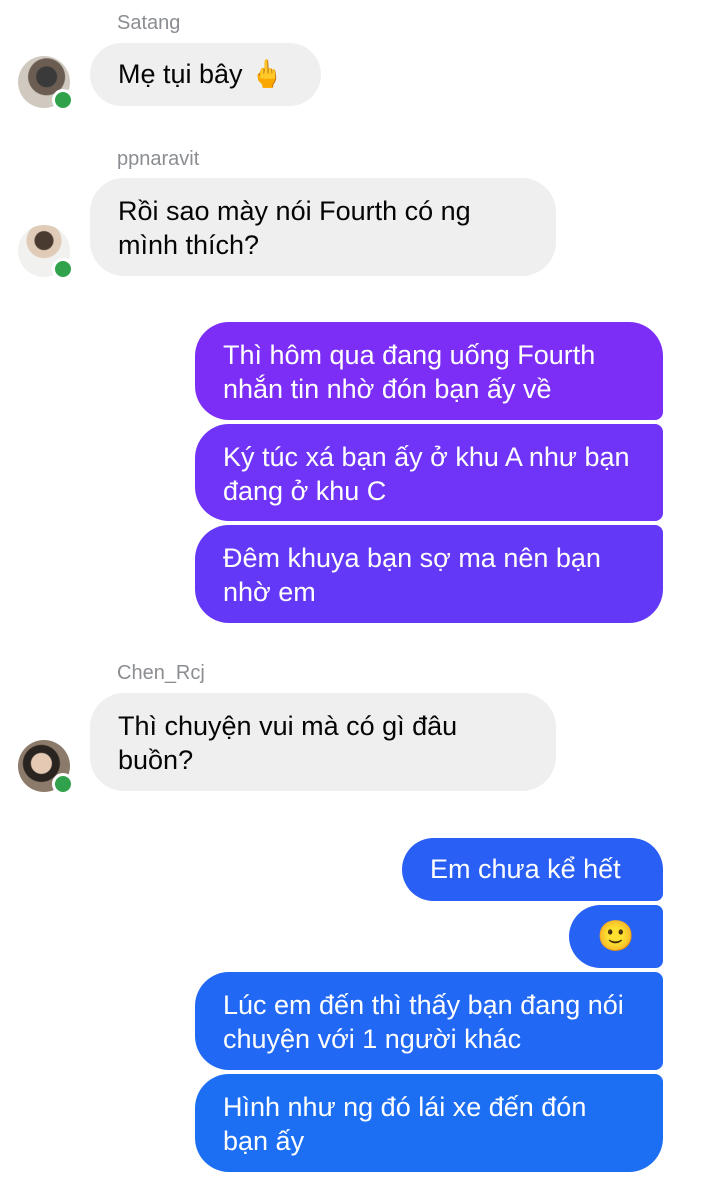  What do you see at coordinates (161, 673) in the screenshot?
I see `sender-name-chen-rcj: Chen_Rcj` at bounding box center [161, 673].